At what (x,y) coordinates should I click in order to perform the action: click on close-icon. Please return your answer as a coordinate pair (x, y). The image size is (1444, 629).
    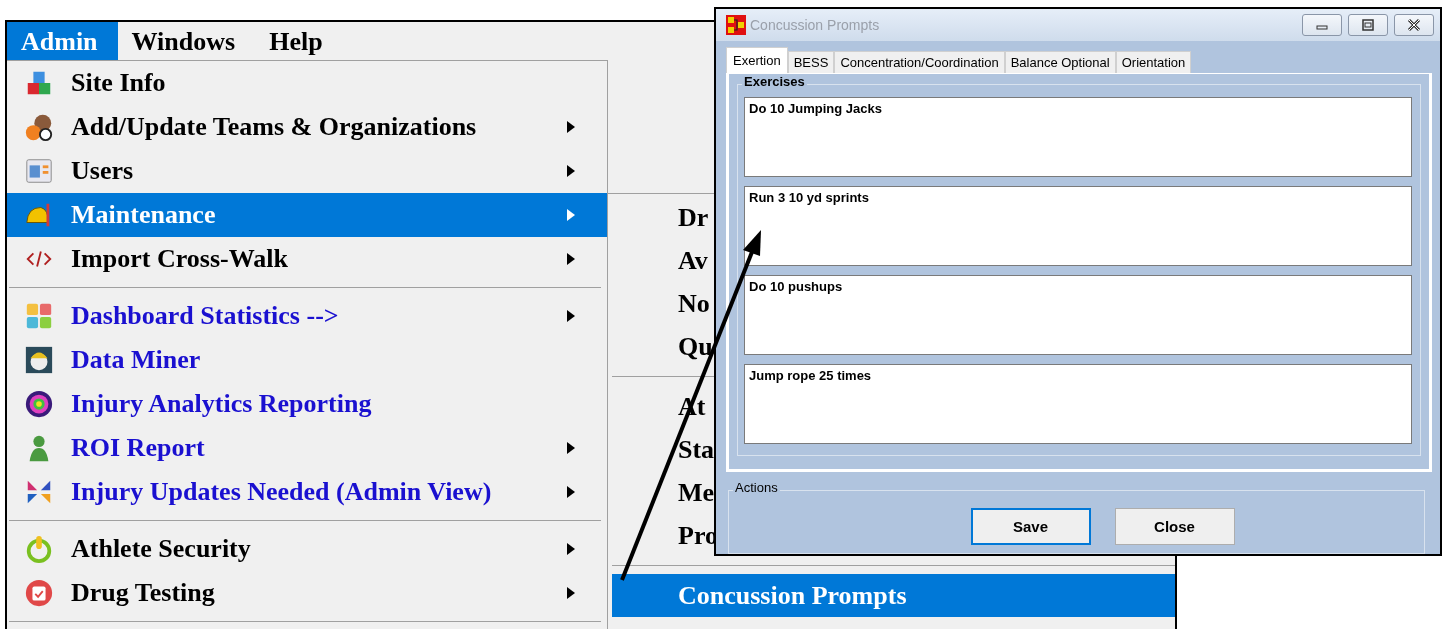
    Looking at the image, I should click on (1414, 25).